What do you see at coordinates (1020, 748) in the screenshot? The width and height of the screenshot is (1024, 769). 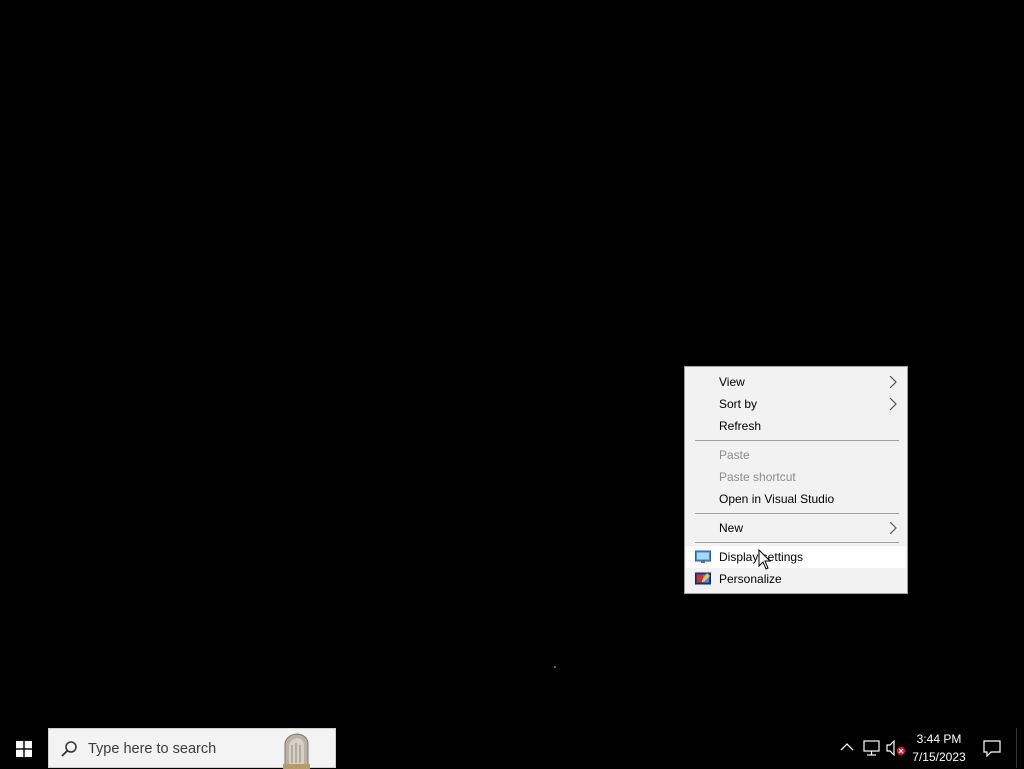 I see `show-desktop-button` at bounding box center [1020, 748].